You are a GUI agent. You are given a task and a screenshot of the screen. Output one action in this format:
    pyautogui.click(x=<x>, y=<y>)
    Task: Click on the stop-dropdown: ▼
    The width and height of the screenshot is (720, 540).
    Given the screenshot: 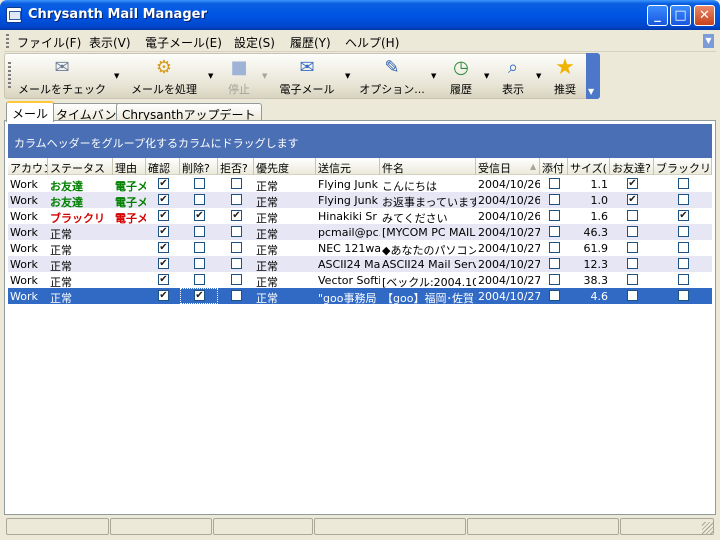 What is the action you would take?
    pyautogui.click(x=264, y=76)
    